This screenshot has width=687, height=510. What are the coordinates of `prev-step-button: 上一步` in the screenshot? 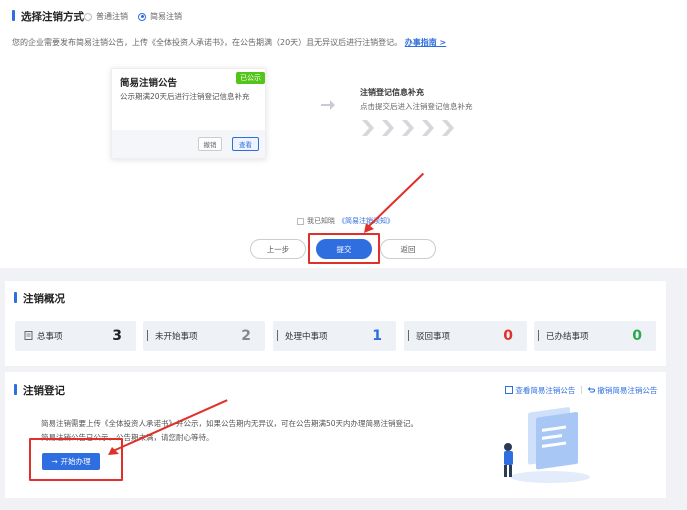 It's located at (278, 249).